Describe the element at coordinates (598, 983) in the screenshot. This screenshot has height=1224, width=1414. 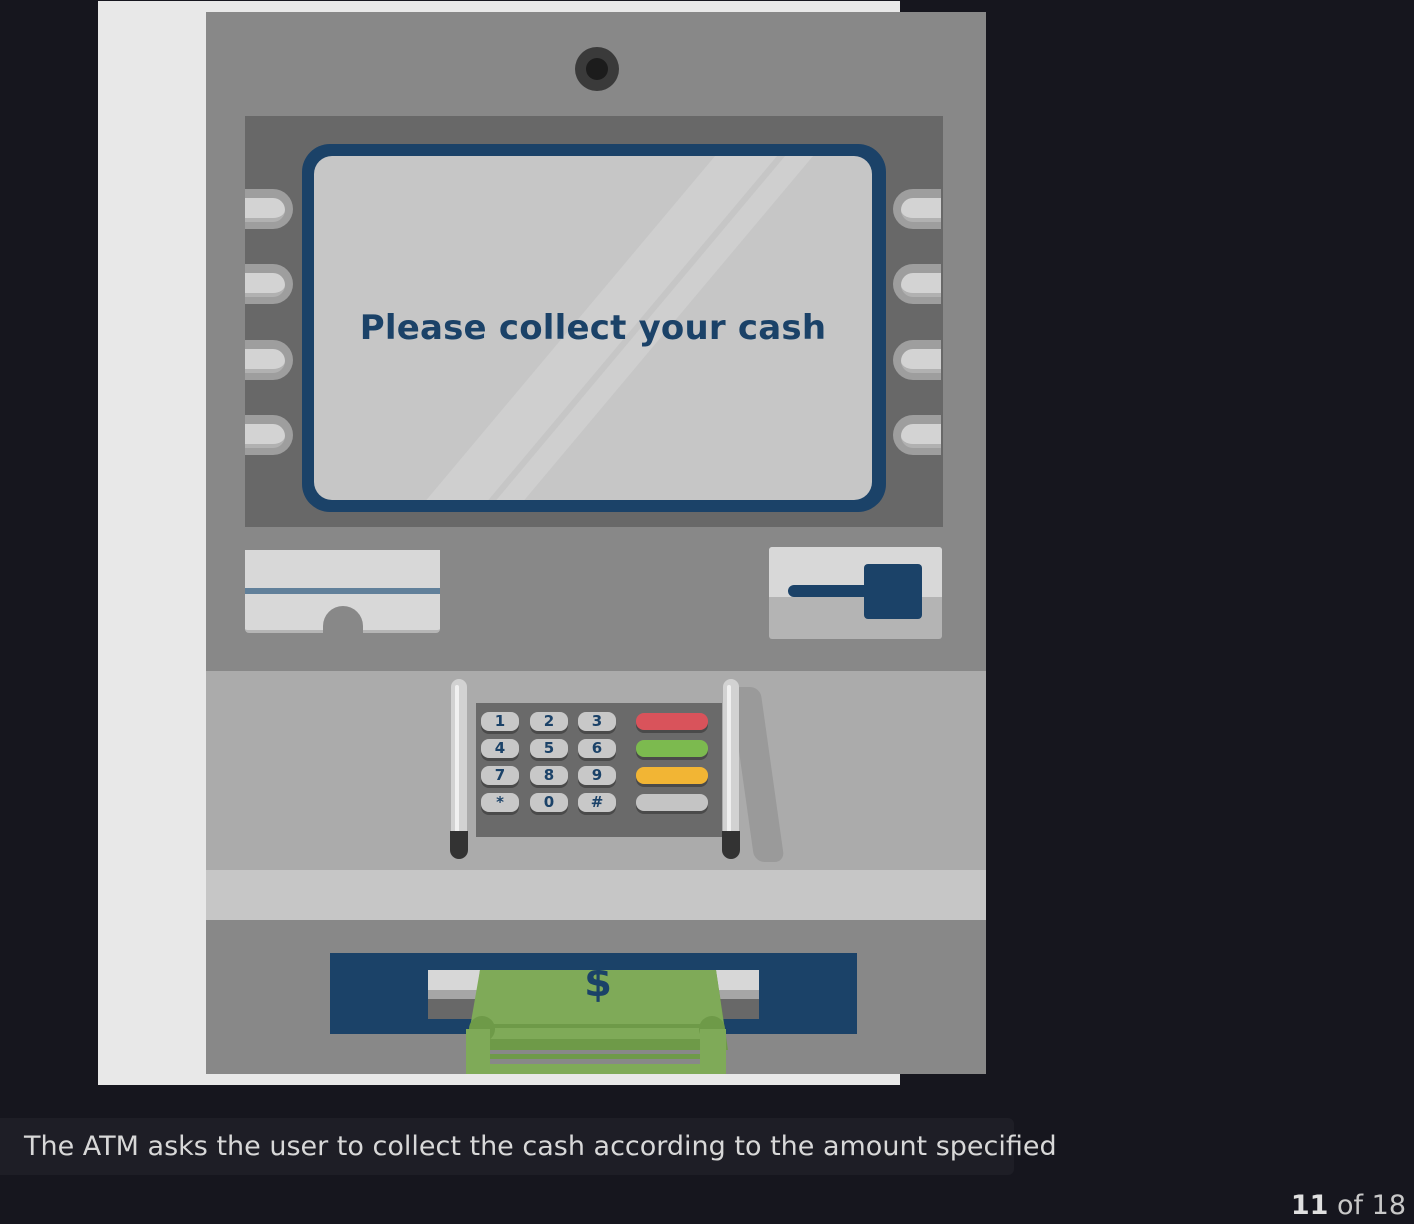
I see `currency-symbol: $` at that location.